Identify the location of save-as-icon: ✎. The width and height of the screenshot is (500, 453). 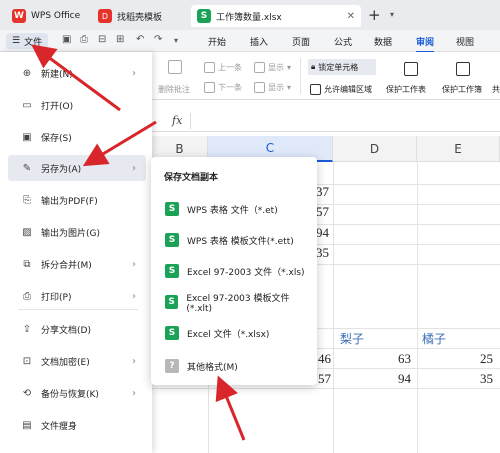
(27, 168).